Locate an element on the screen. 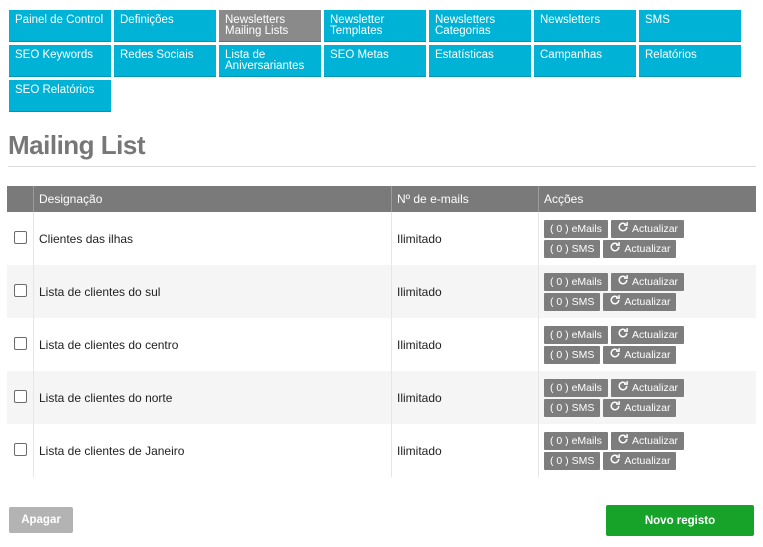 This screenshot has width=763, height=547. nav-tile-7: SEO Keywords is located at coordinates (60, 61).